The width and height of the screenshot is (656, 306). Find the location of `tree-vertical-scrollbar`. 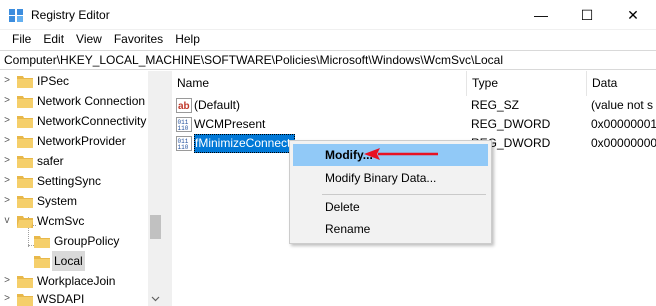

tree-vertical-scrollbar is located at coordinates (155, 188).